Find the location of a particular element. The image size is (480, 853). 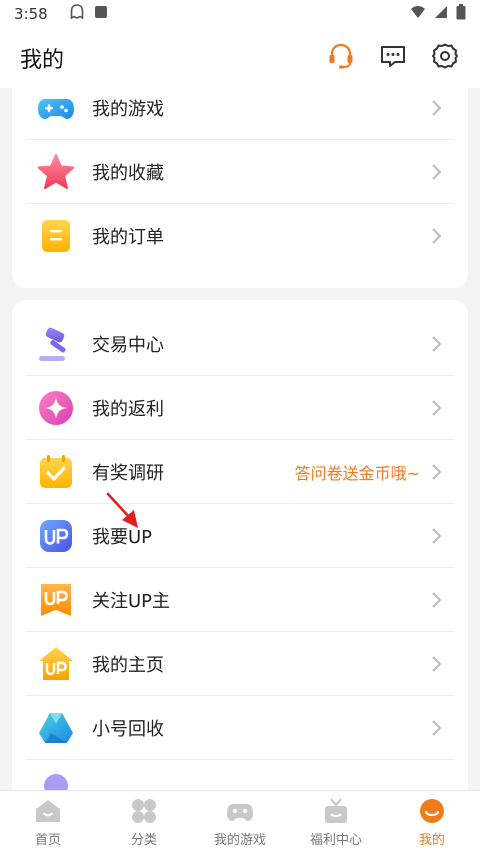

follow-up-icon is located at coordinates (56, 600).